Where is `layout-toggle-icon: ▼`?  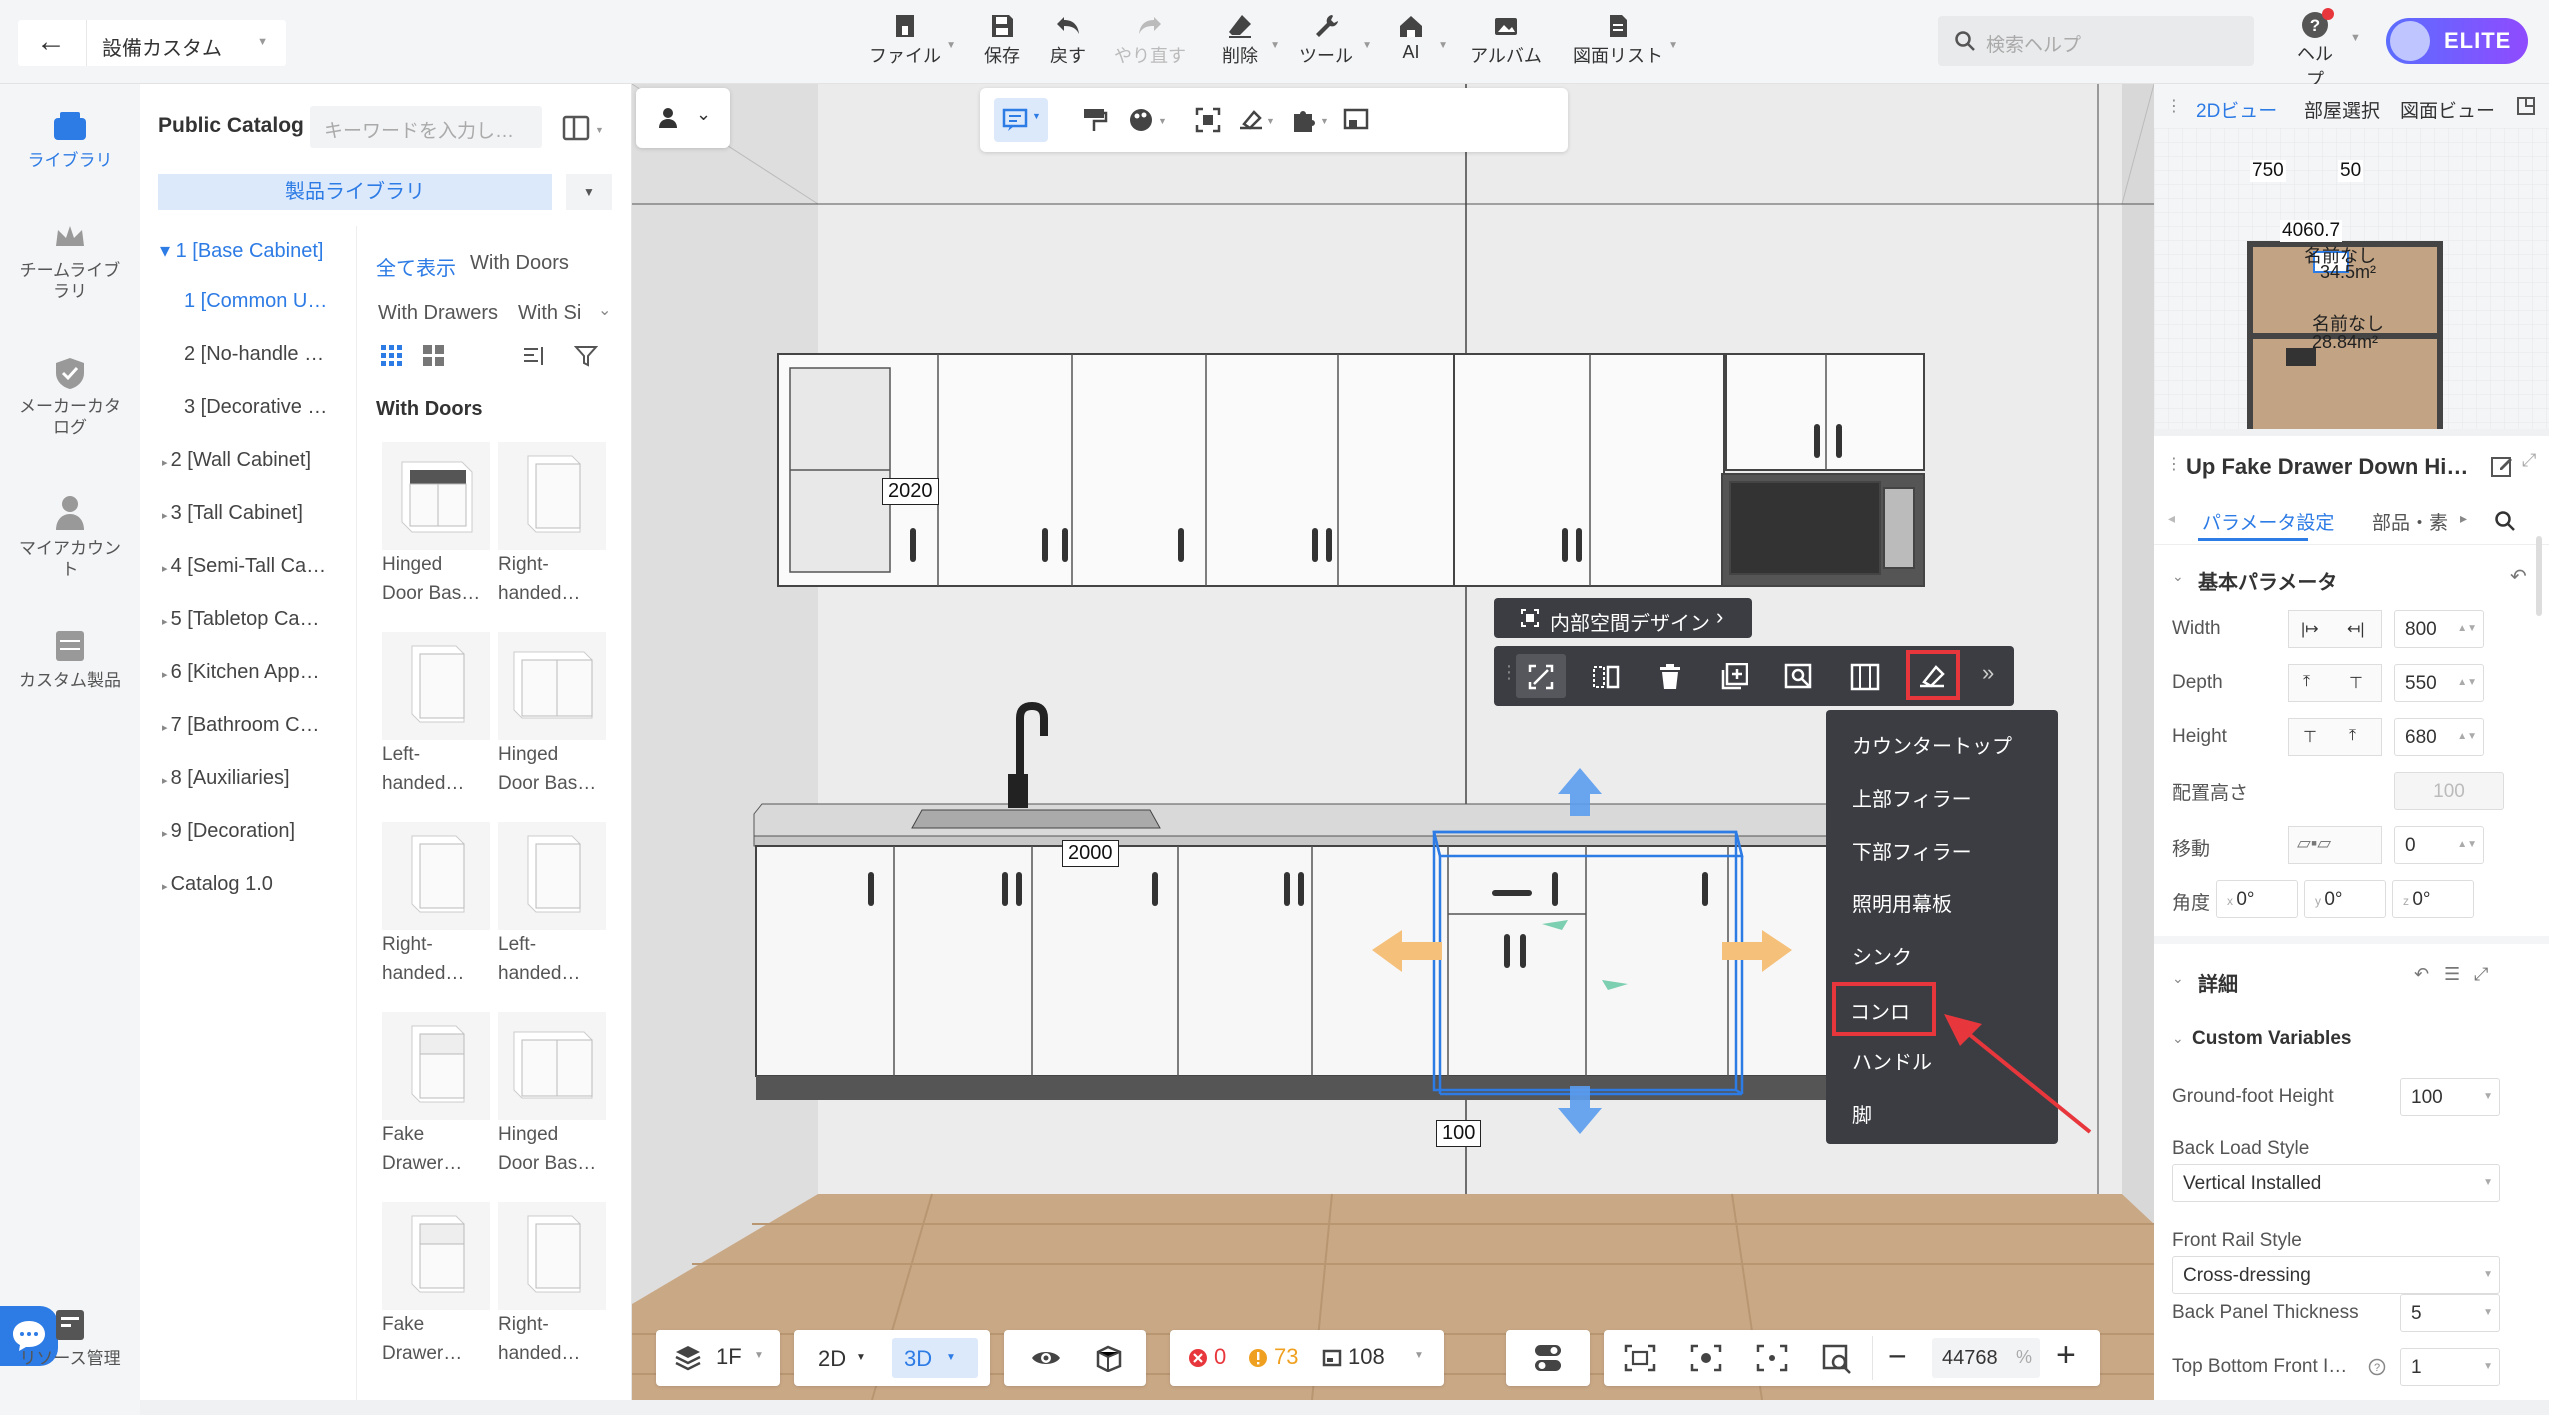
layout-toggle-icon: ▼ is located at coordinates (583, 128).